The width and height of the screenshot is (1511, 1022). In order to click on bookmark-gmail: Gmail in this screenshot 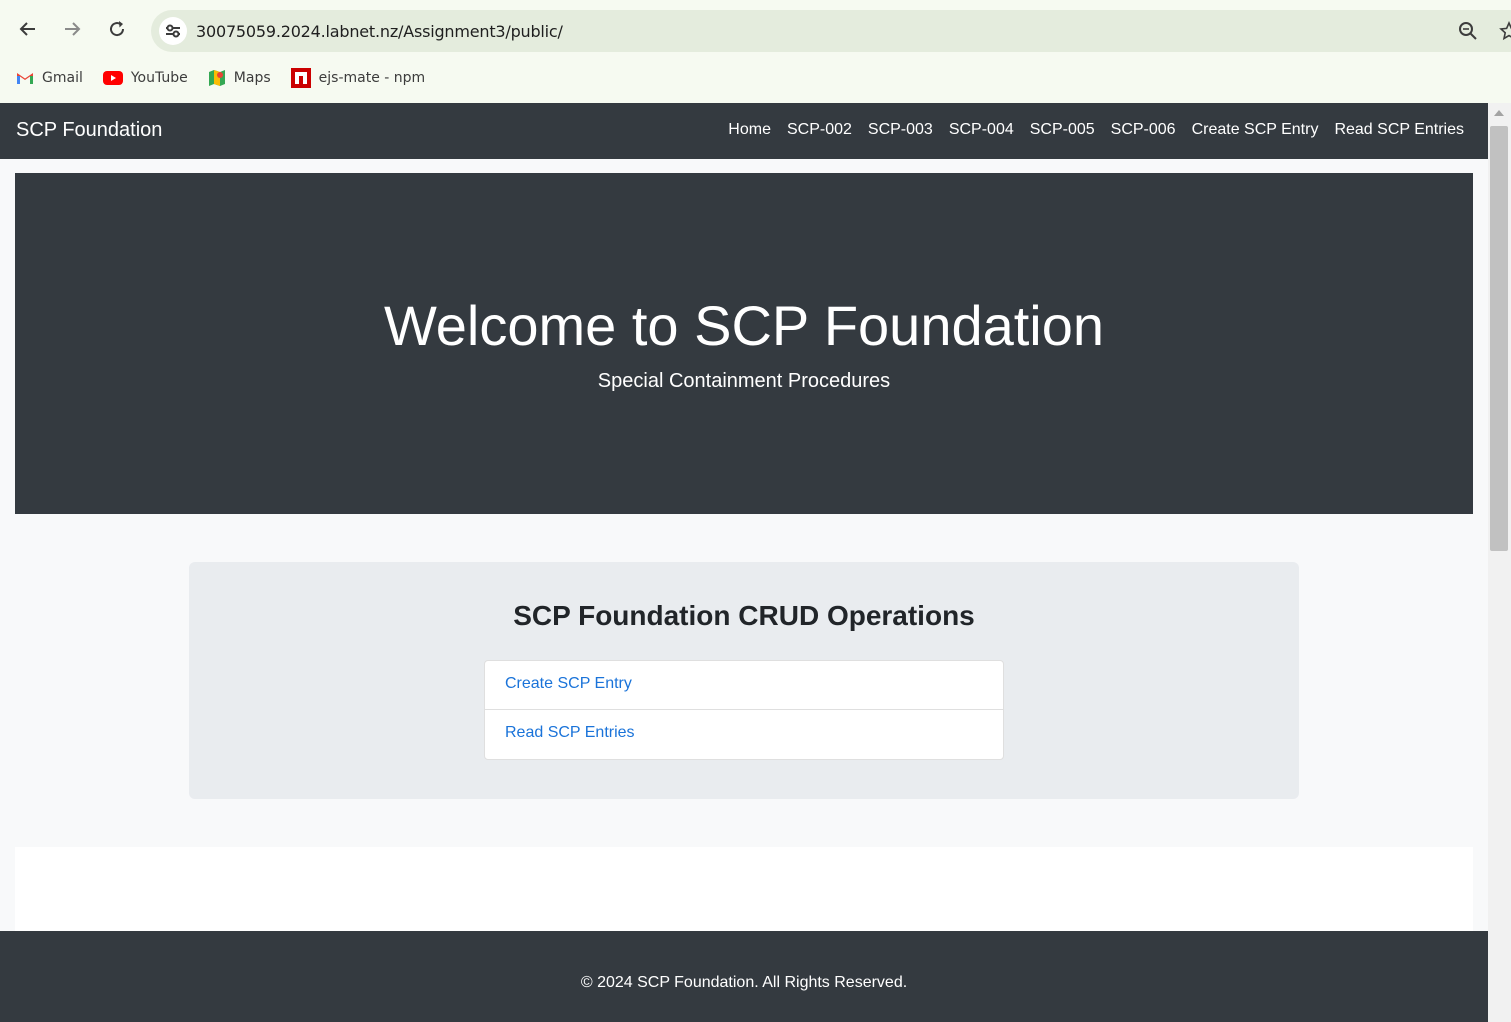, I will do `click(49, 78)`.